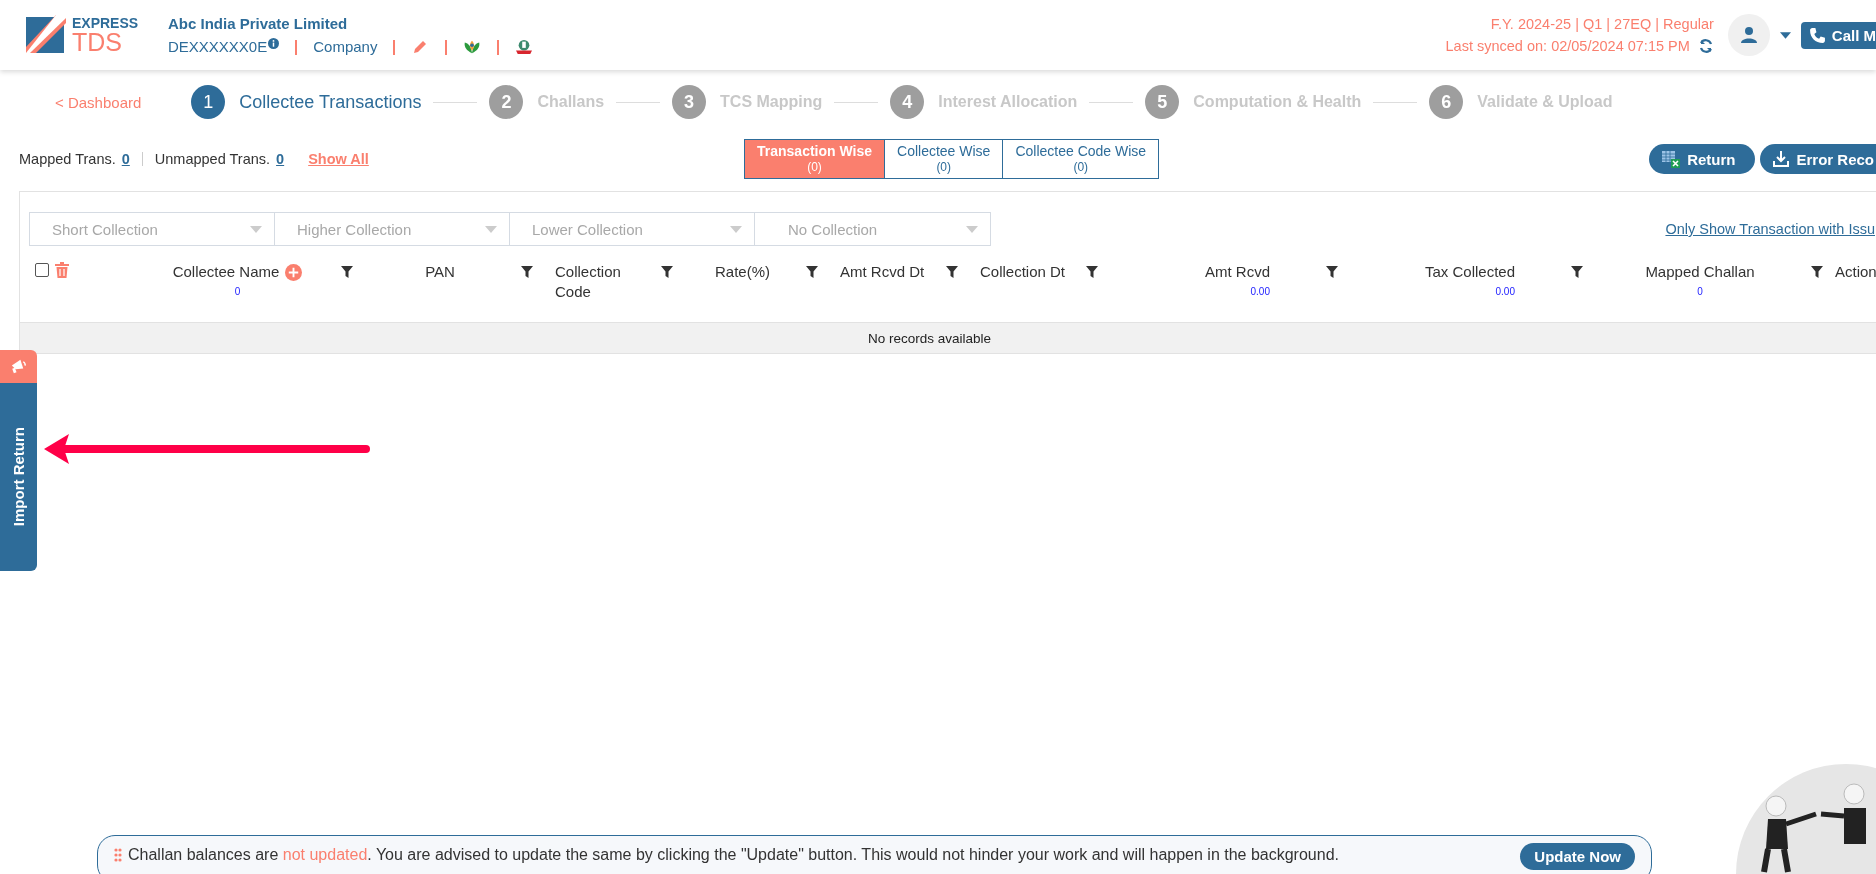  Describe the element at coordinates (97, 42) in the screenshot. I see `logo-text: TDS` at that location.